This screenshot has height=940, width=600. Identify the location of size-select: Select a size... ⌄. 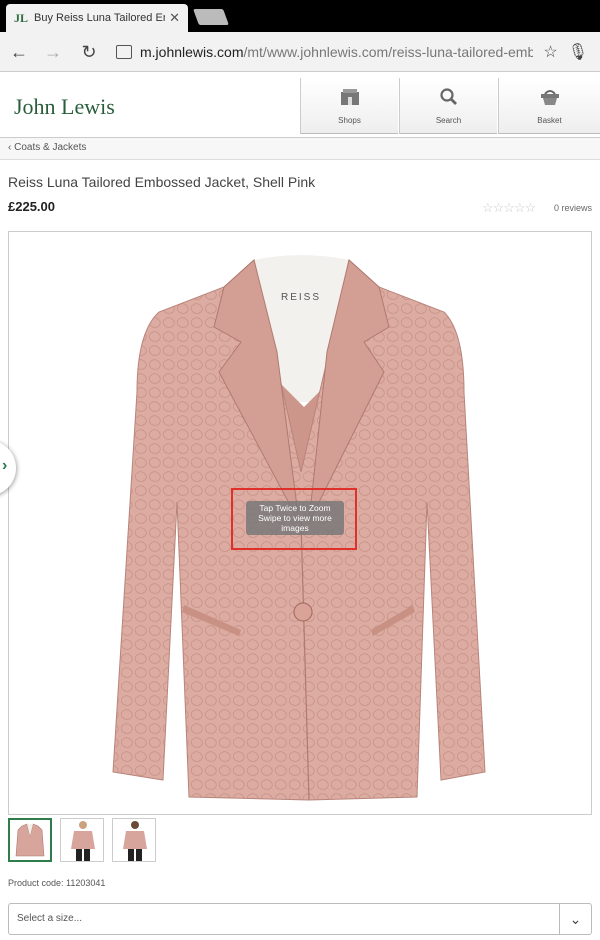
(300, 919).